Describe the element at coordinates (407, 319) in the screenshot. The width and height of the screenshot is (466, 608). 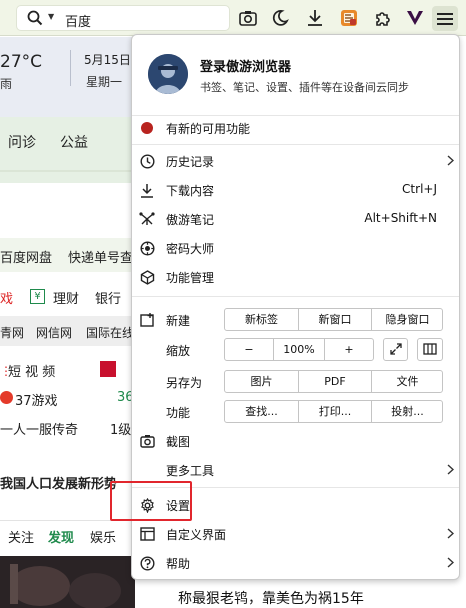
I see `private-window-button: 隐身窗口` at that location.